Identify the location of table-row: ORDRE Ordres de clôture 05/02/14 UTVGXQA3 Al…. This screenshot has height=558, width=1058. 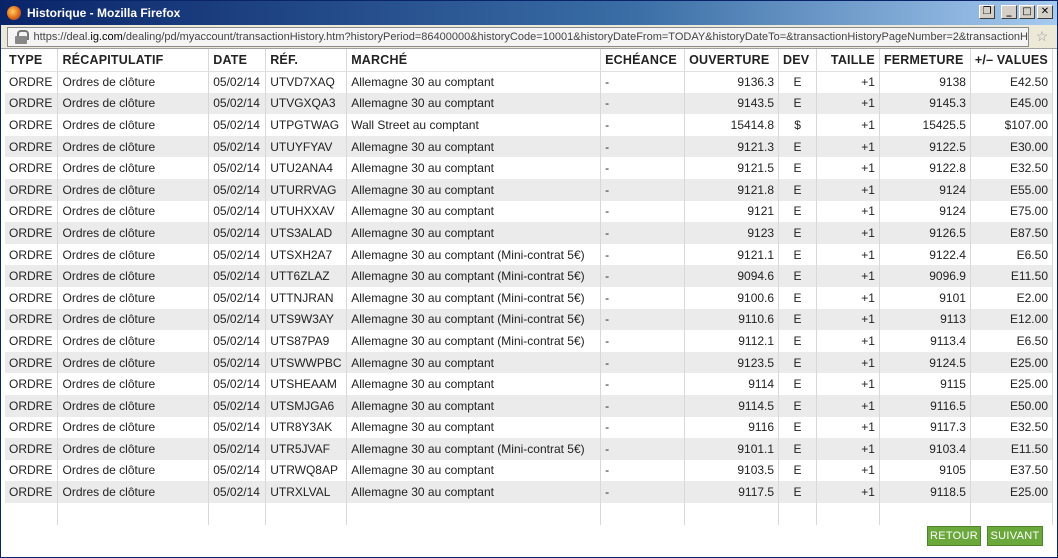
(529, 103).